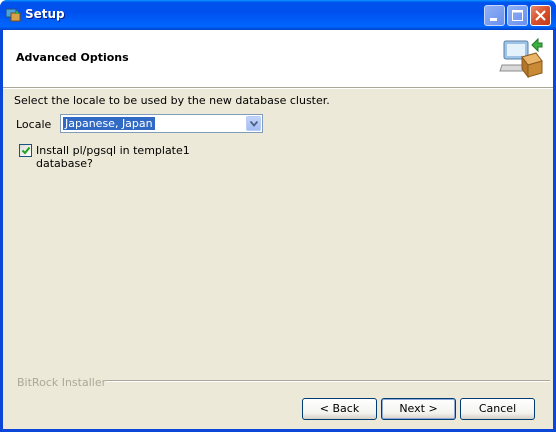  What do you see at coordinates (161, 123) in the screenshot?
I see `locale-select: Japanese, Japan` at bounding box center [161, 123].